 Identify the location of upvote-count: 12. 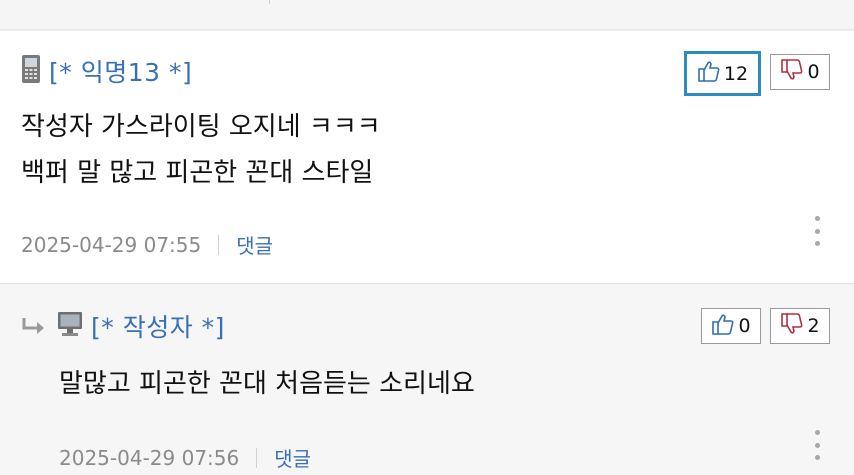
(736, 73).